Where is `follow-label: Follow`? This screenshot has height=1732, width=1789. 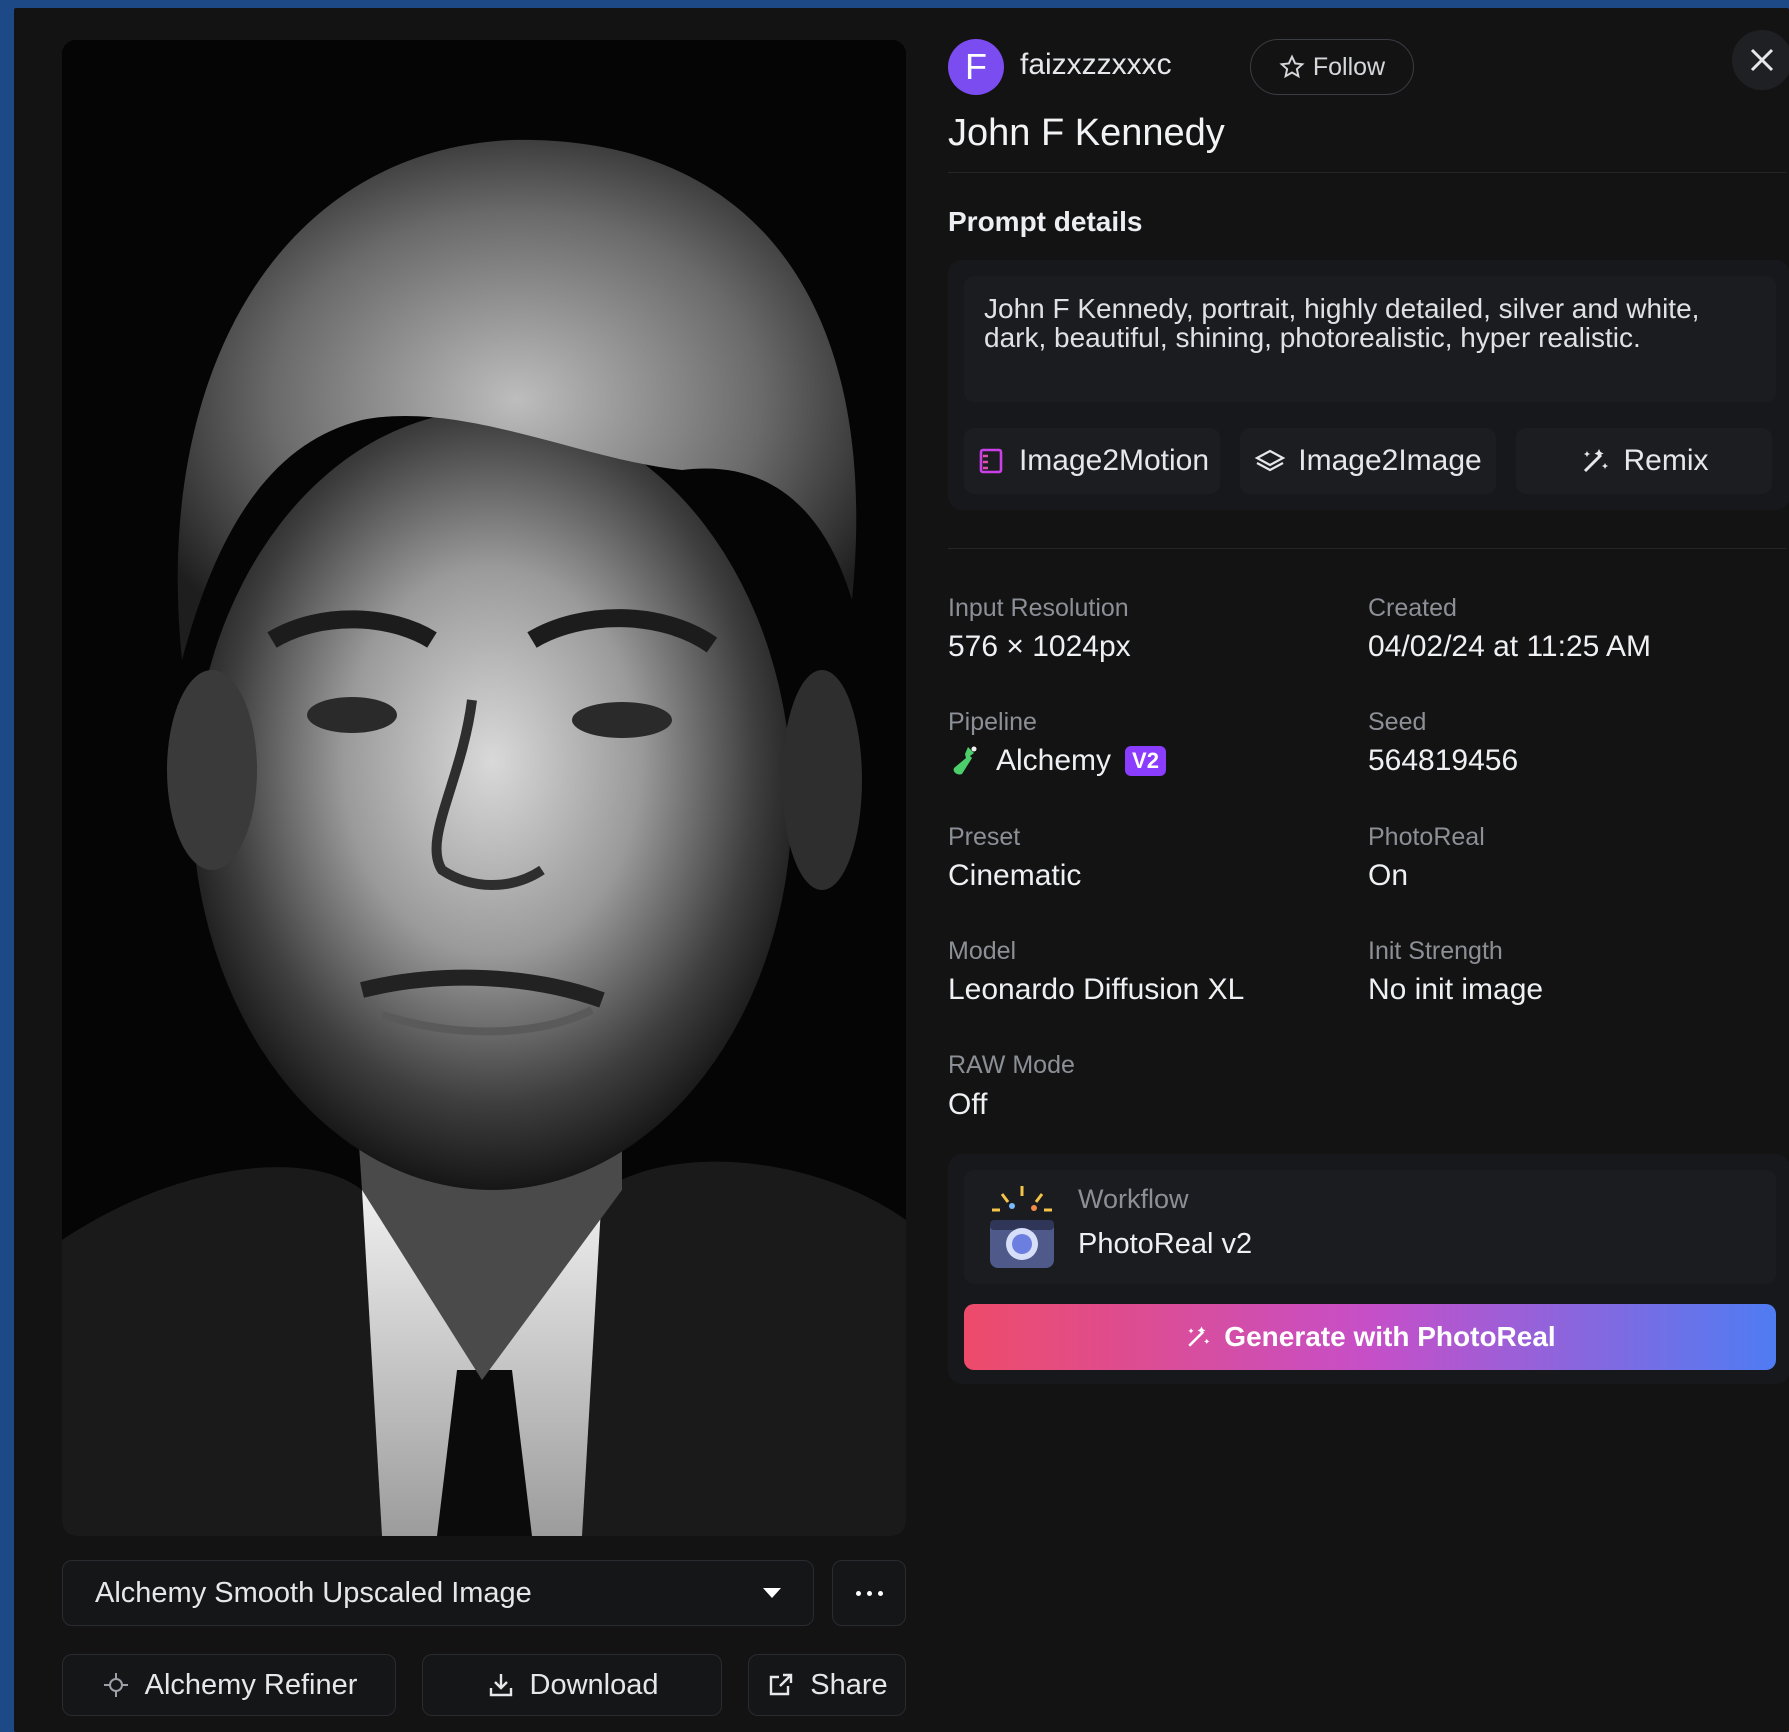
follow-label: Follow is located at coordinates (1349, 66).